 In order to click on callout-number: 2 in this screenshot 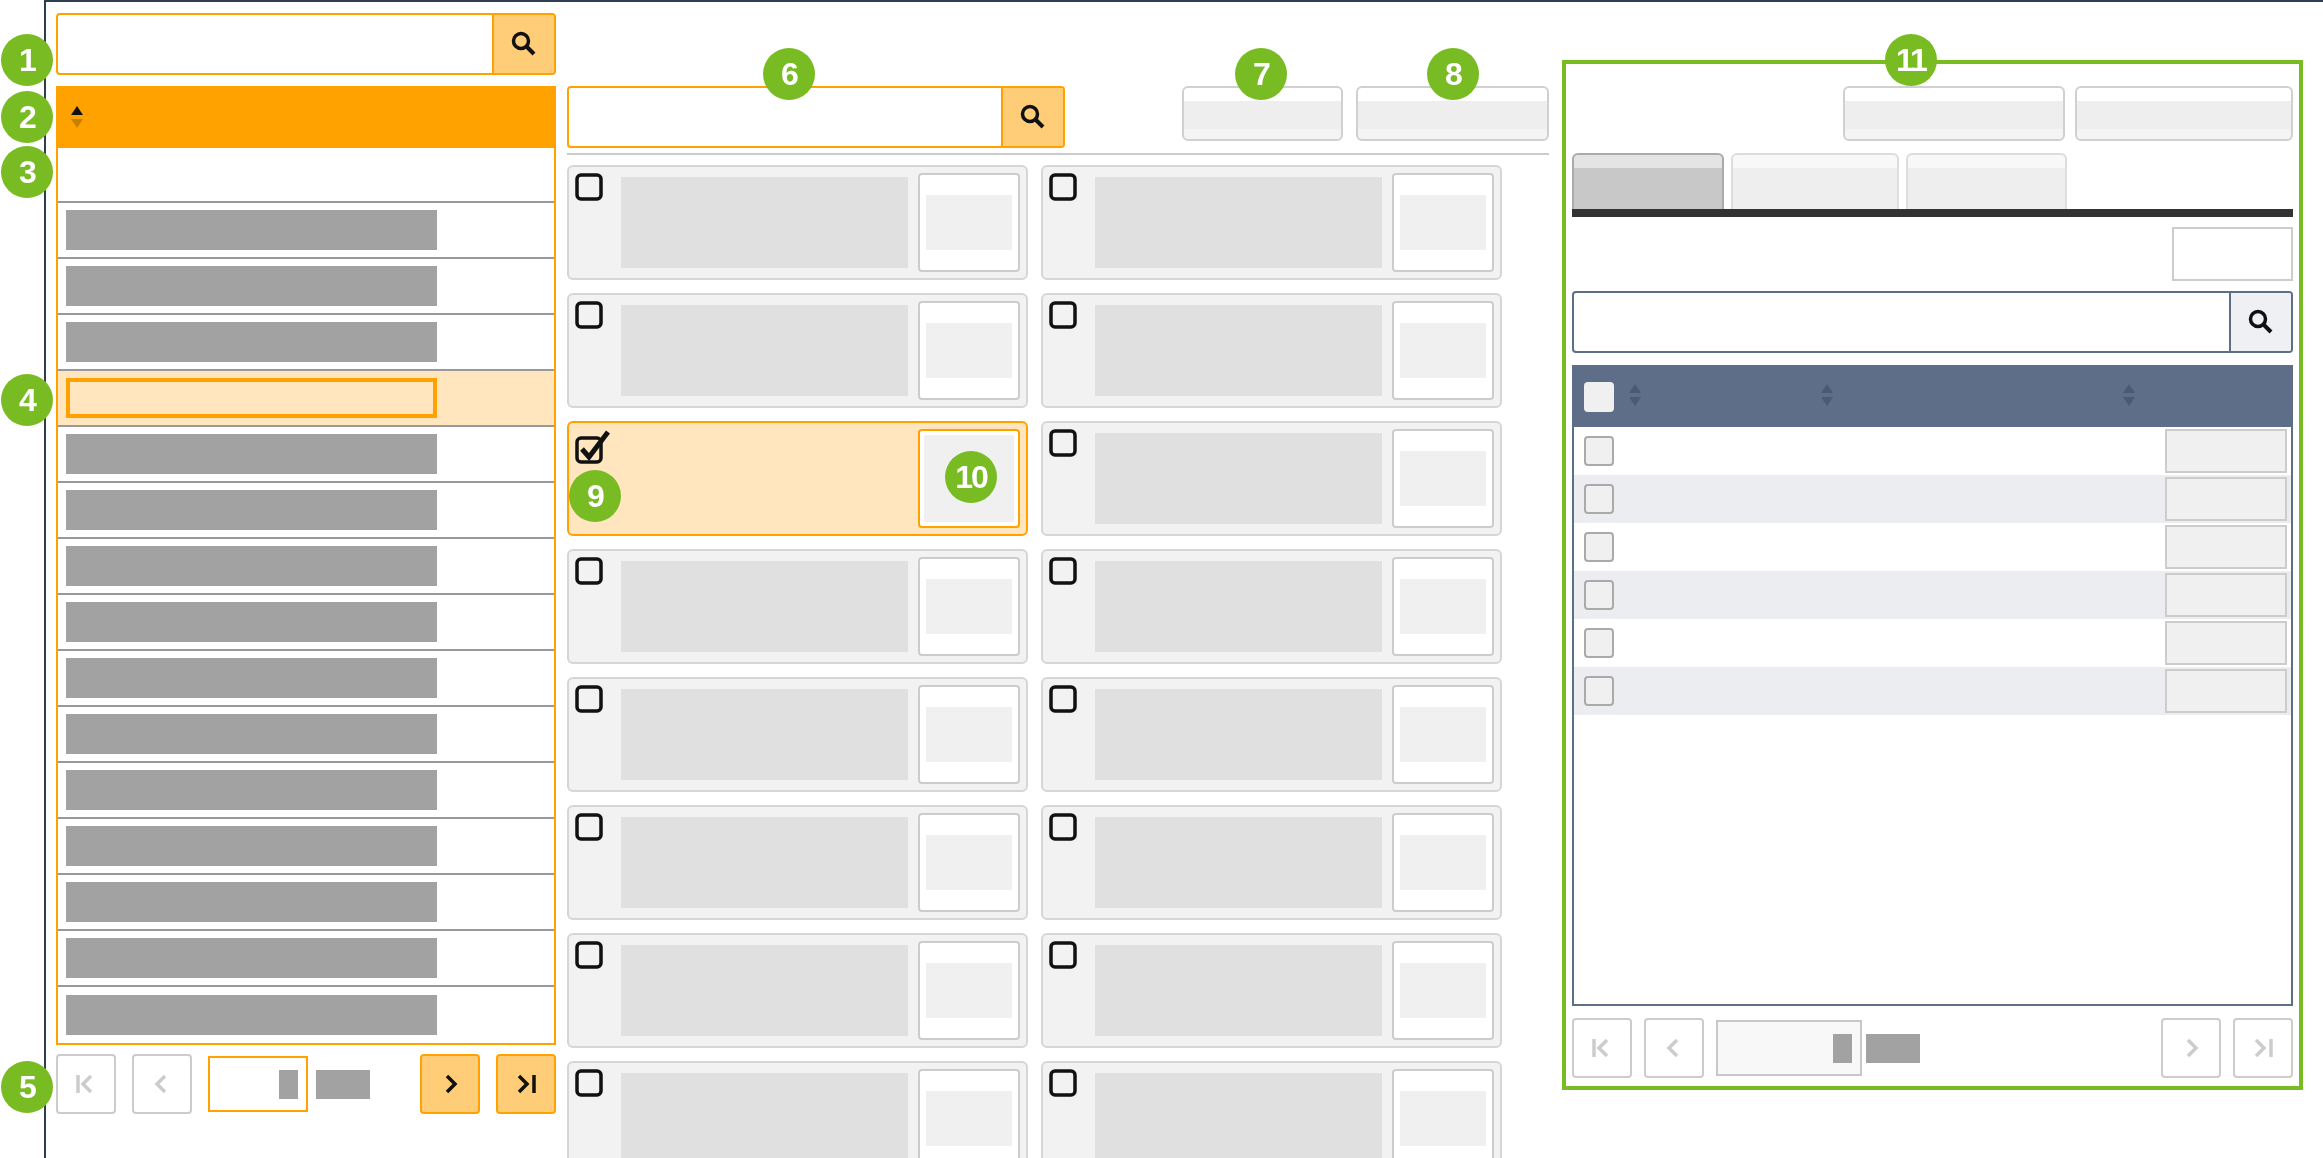, I will do `click(27, 117)`.